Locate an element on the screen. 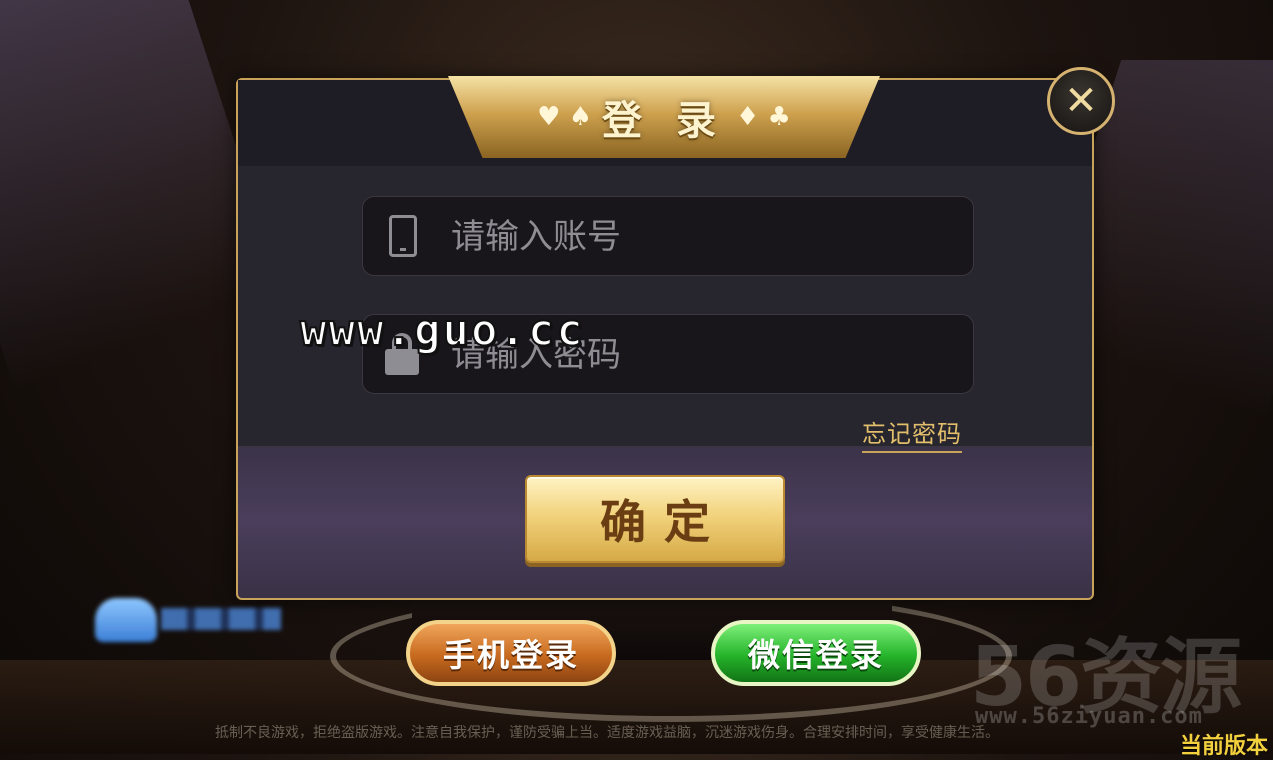 This screenshot has height=760, width=1273. phone-login-button: 手机登录 is located at coordinates (511, 653).